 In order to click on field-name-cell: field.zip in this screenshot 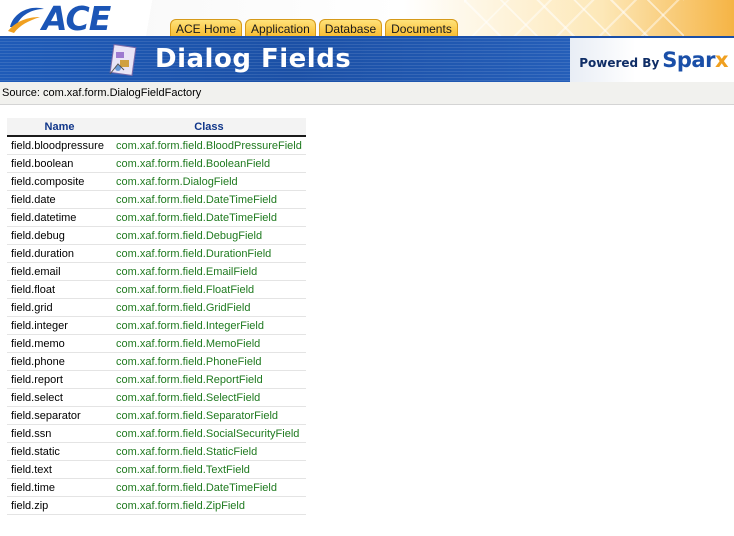, I will do `click(59, 505)`.